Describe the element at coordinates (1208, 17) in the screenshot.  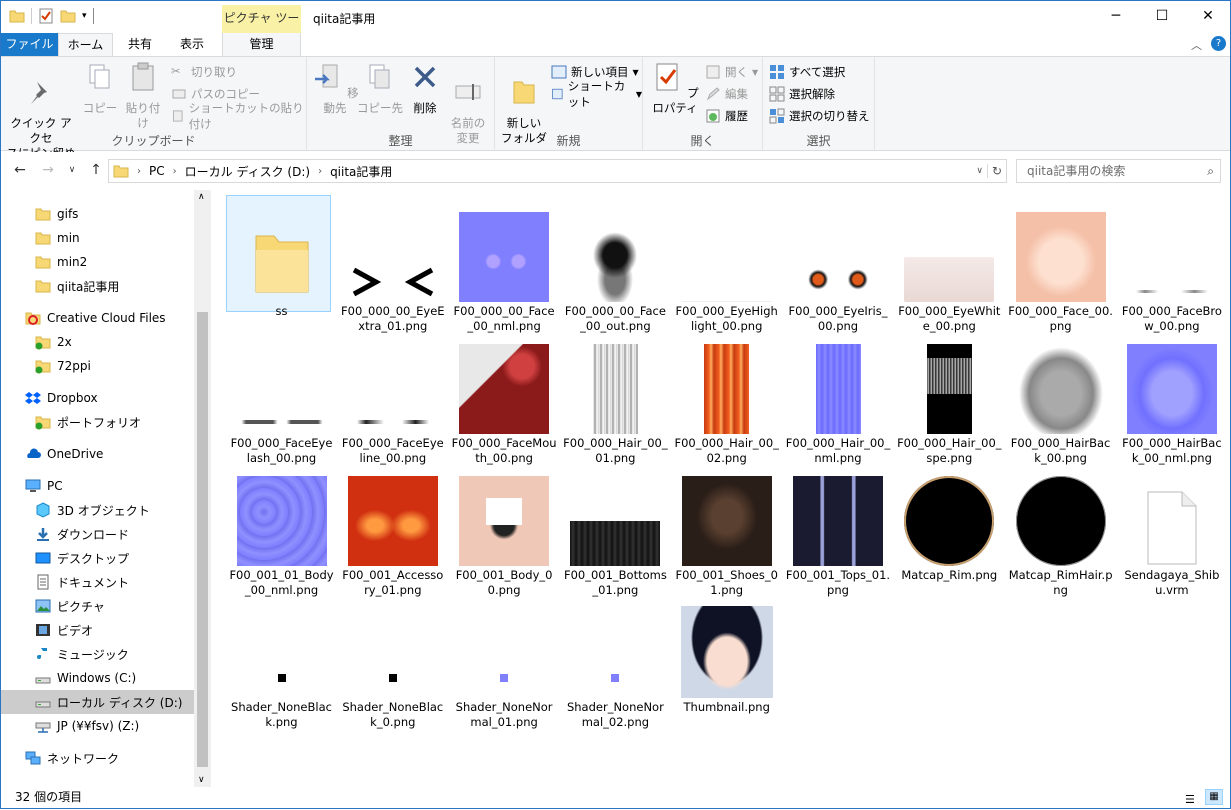
I see `close-button: ✕` at that location.